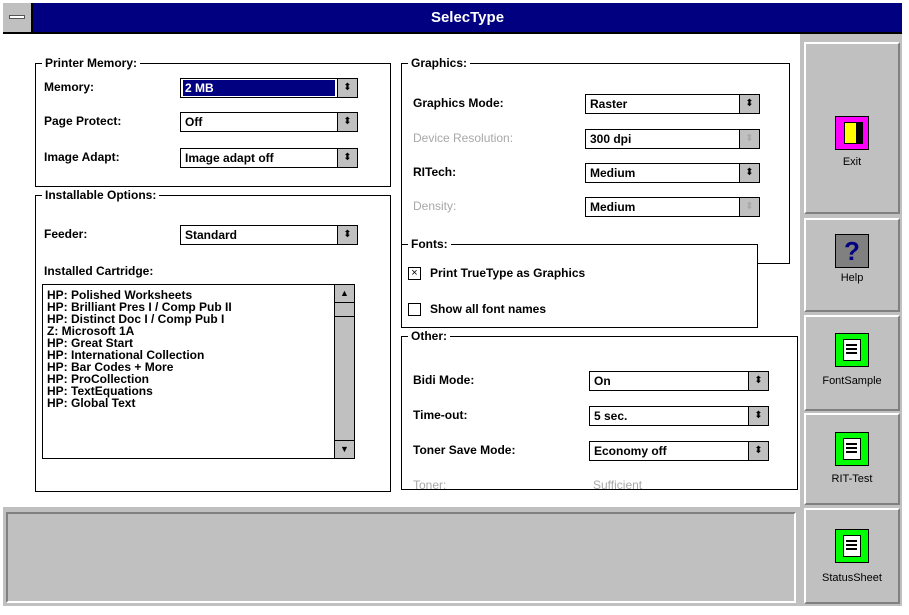  I want to click on title-bar: SelecType, so click(452, 18).